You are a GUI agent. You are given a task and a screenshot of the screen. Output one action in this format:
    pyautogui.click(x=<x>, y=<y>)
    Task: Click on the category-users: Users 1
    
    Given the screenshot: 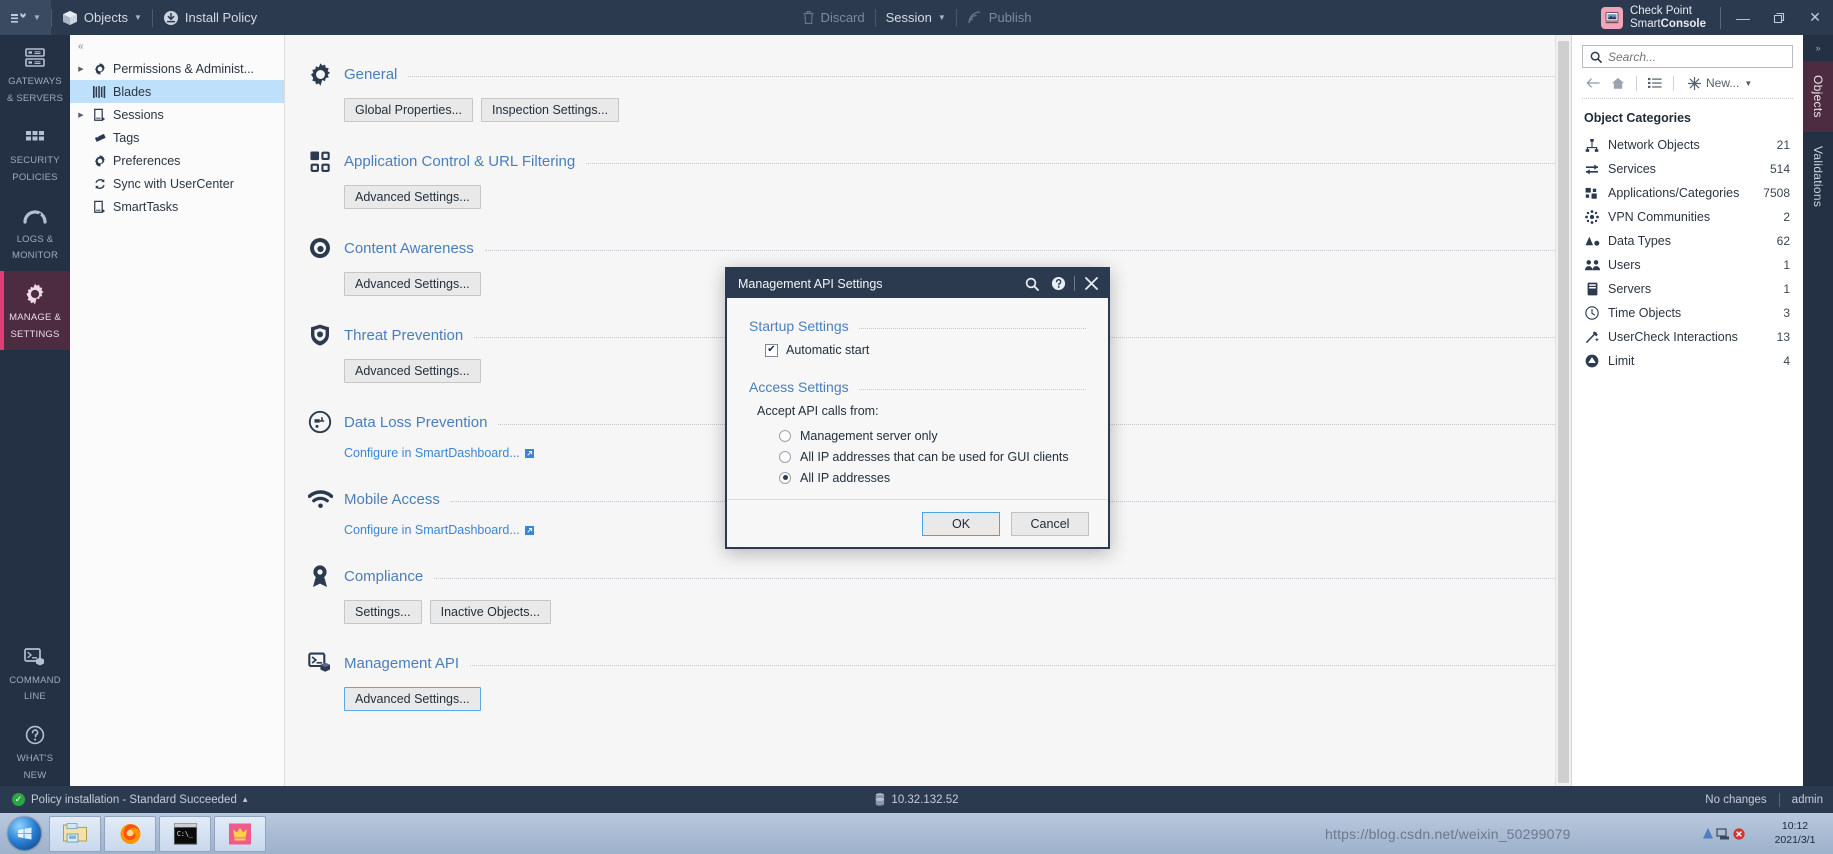 What is the action you would take?
    pyautogui.click(x=1687, y=265)
    